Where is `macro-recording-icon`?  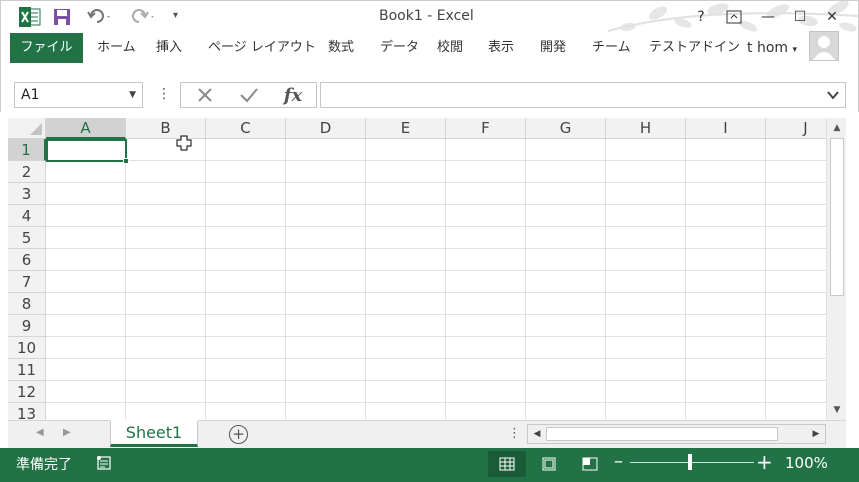
macro-recording-icon is located at coordinates (104, 463).